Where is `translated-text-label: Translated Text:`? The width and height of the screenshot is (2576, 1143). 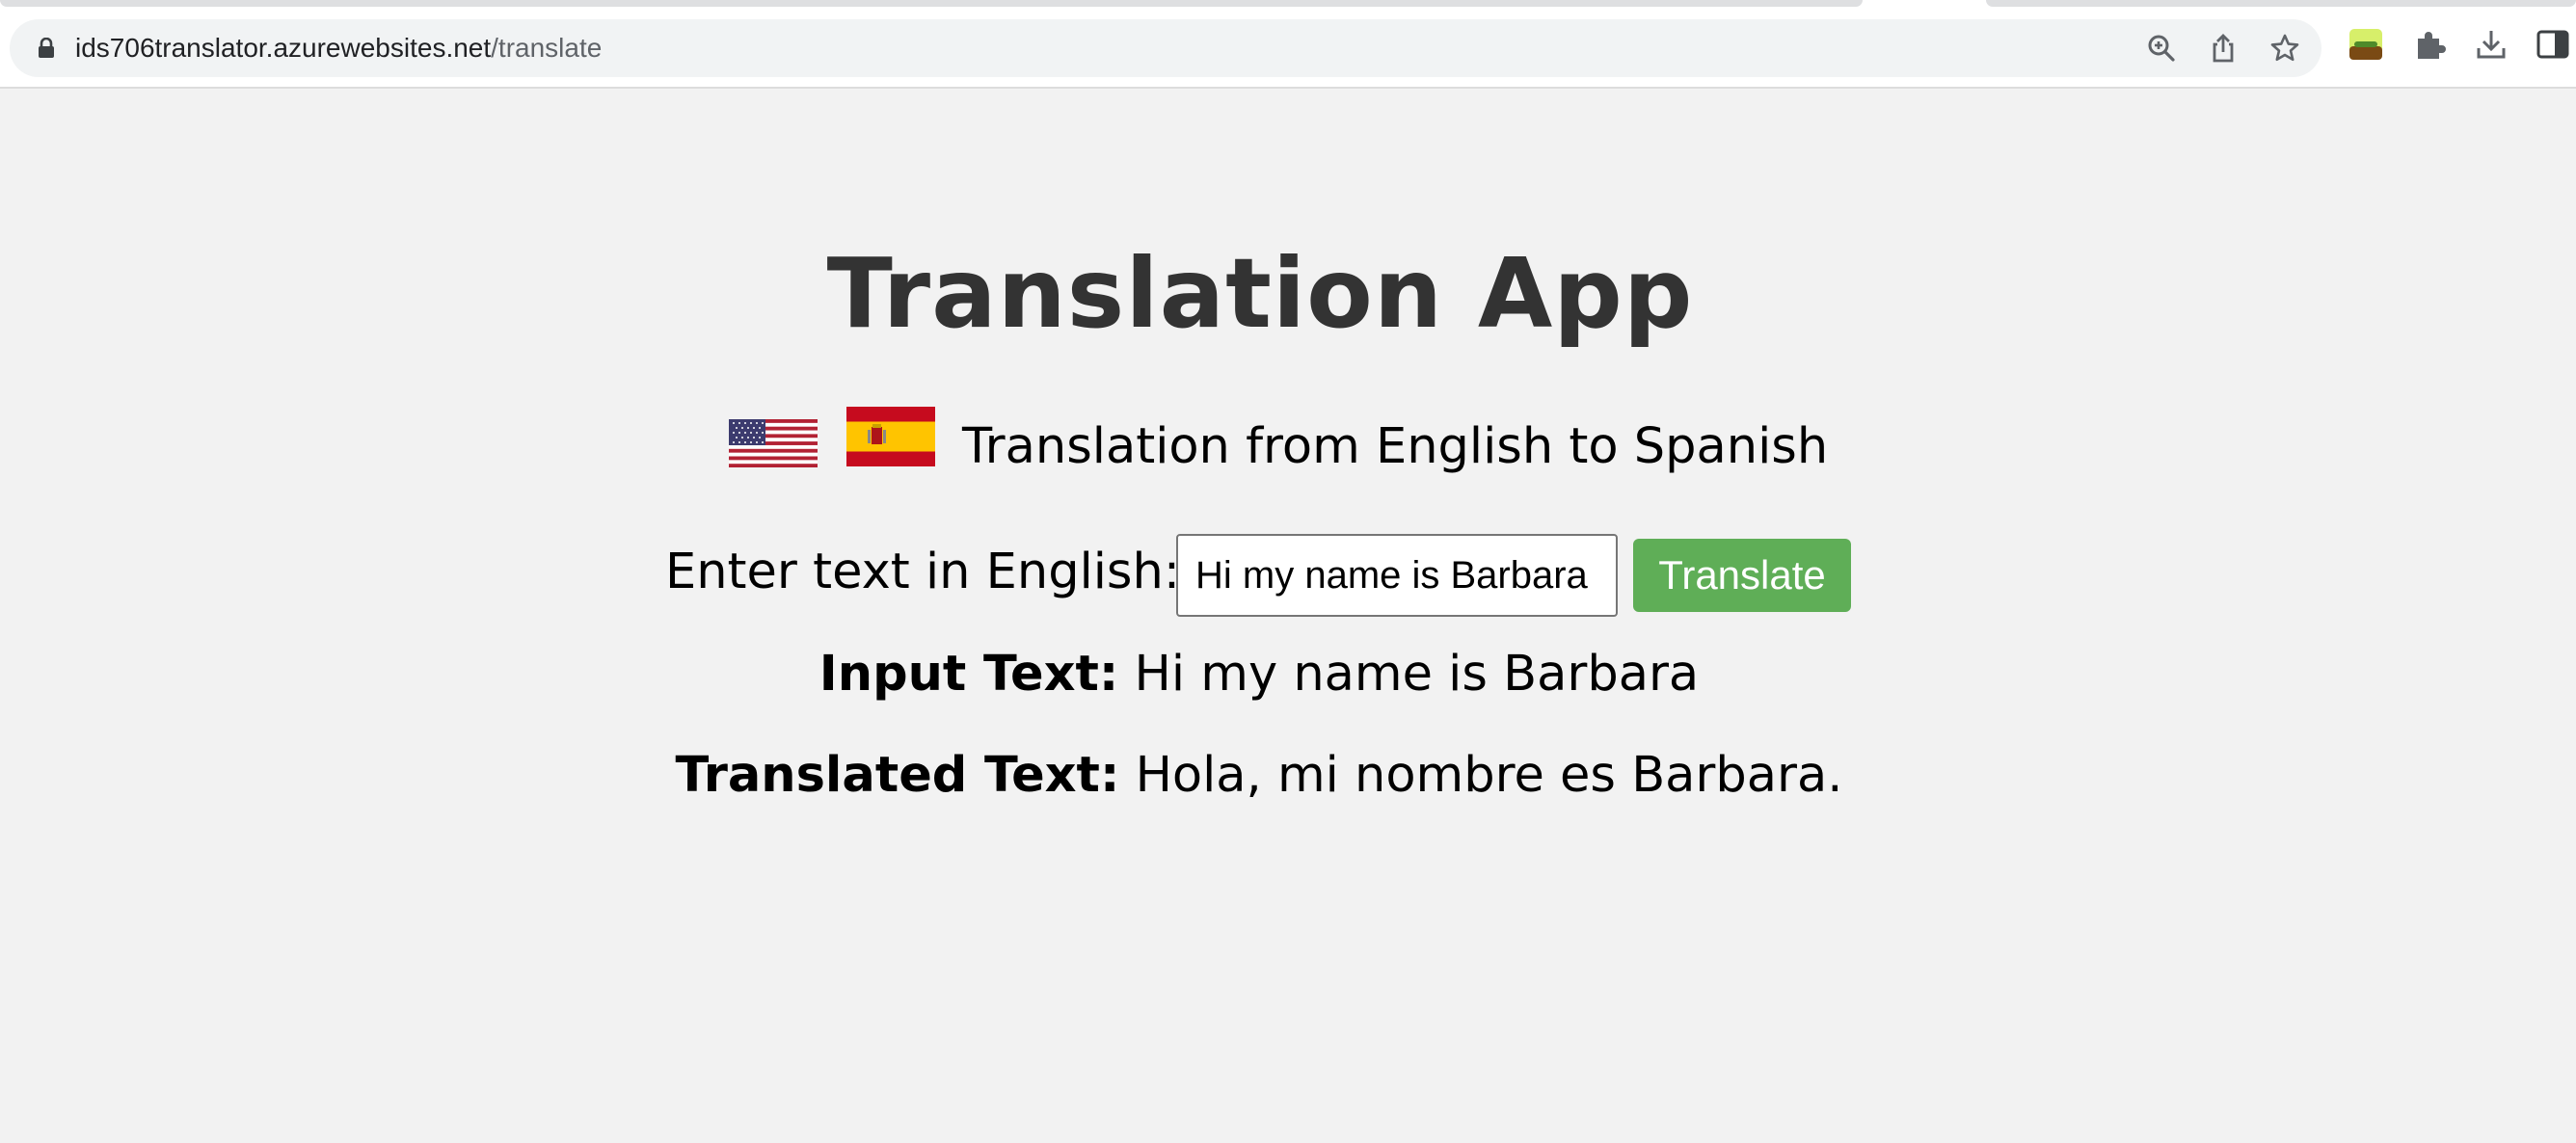 translated-text-label: Translated Text: is located at coordinates (897, 775).